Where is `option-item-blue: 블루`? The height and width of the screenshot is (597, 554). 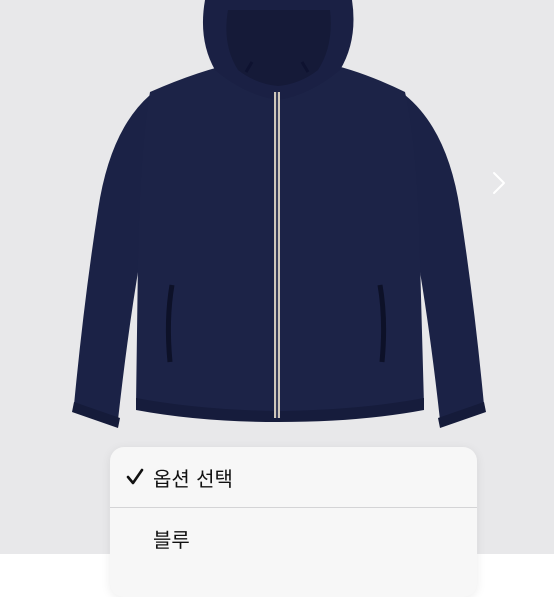
option-item-blue: 블루 is located at coordinates (293, 538).